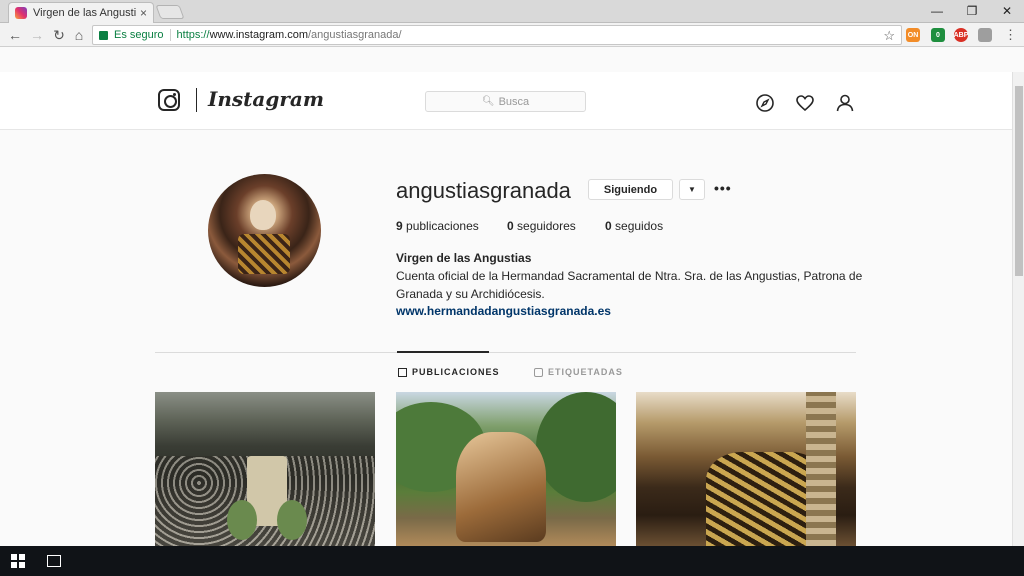 This screenshot has height=576, width=1024. I want to click on profile-website-link: www.hermandadangustiasgranada.es, so click(503, 311).